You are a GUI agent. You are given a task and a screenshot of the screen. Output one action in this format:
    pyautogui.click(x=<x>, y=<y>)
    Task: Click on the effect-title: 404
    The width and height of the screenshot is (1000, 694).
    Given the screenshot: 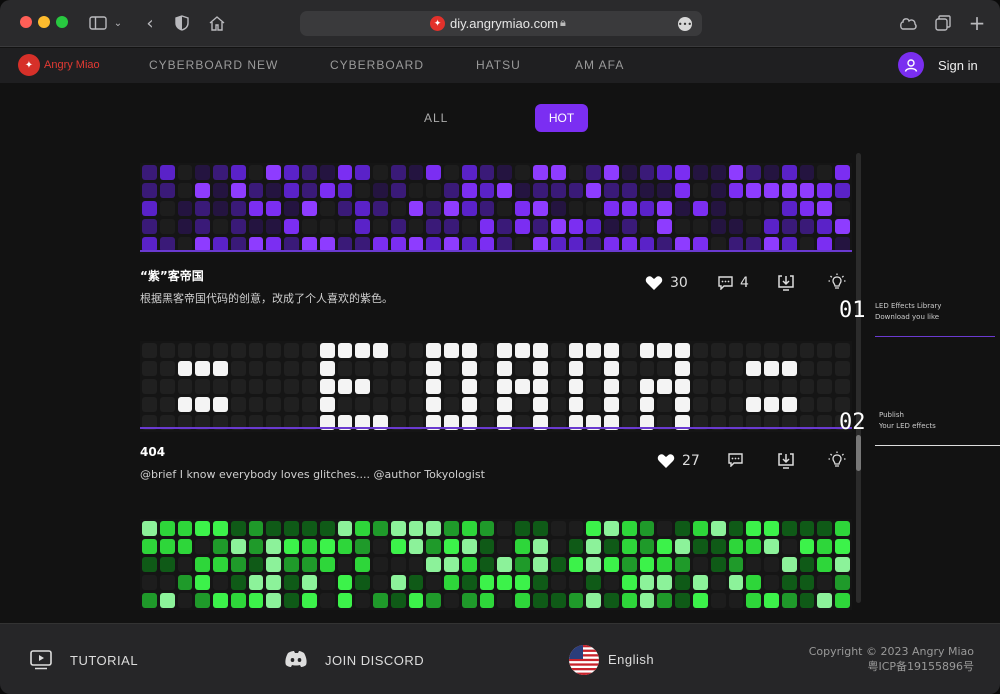 What is the action you would take?
    pyautogui.click(x=152, y=452)
    